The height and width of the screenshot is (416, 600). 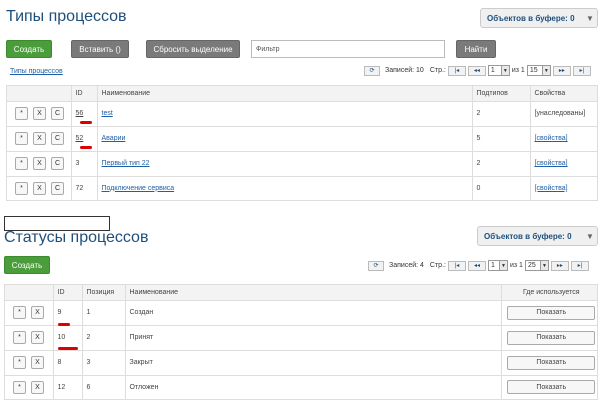 I want to click on per-page-select: 15 ▼, so click(x=538, y=70).